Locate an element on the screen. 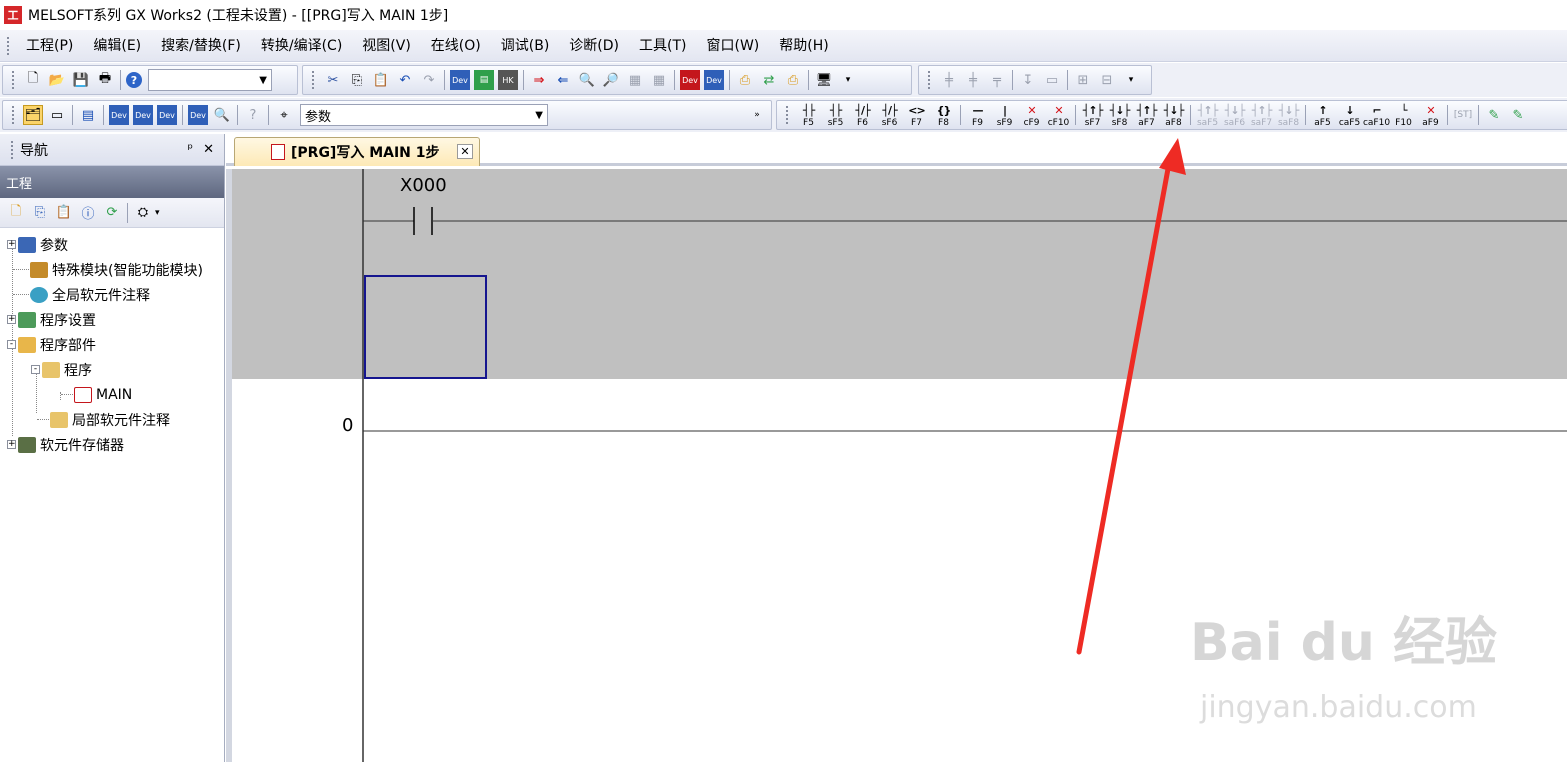 The image size is (1567, 762). read-from-plc-icon: ⇐ is located at coordinates (563, 80).